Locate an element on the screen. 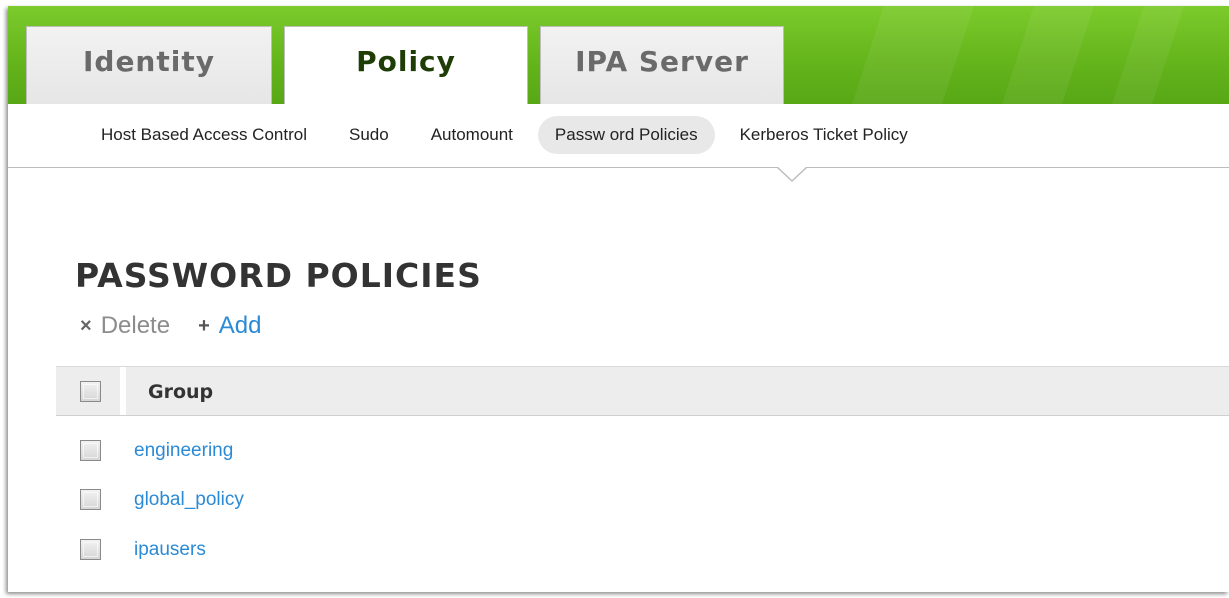 The image size is (1229, 598). delete-button: × Delete is located at coordinates (125, 326).